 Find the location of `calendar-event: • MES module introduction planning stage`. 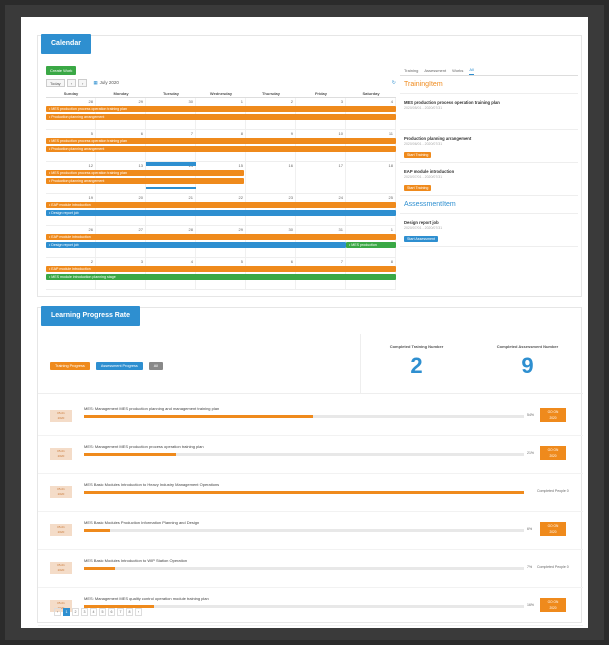

calendar-event: • MES module introduction planning stage is located at coordinates (221, 277).